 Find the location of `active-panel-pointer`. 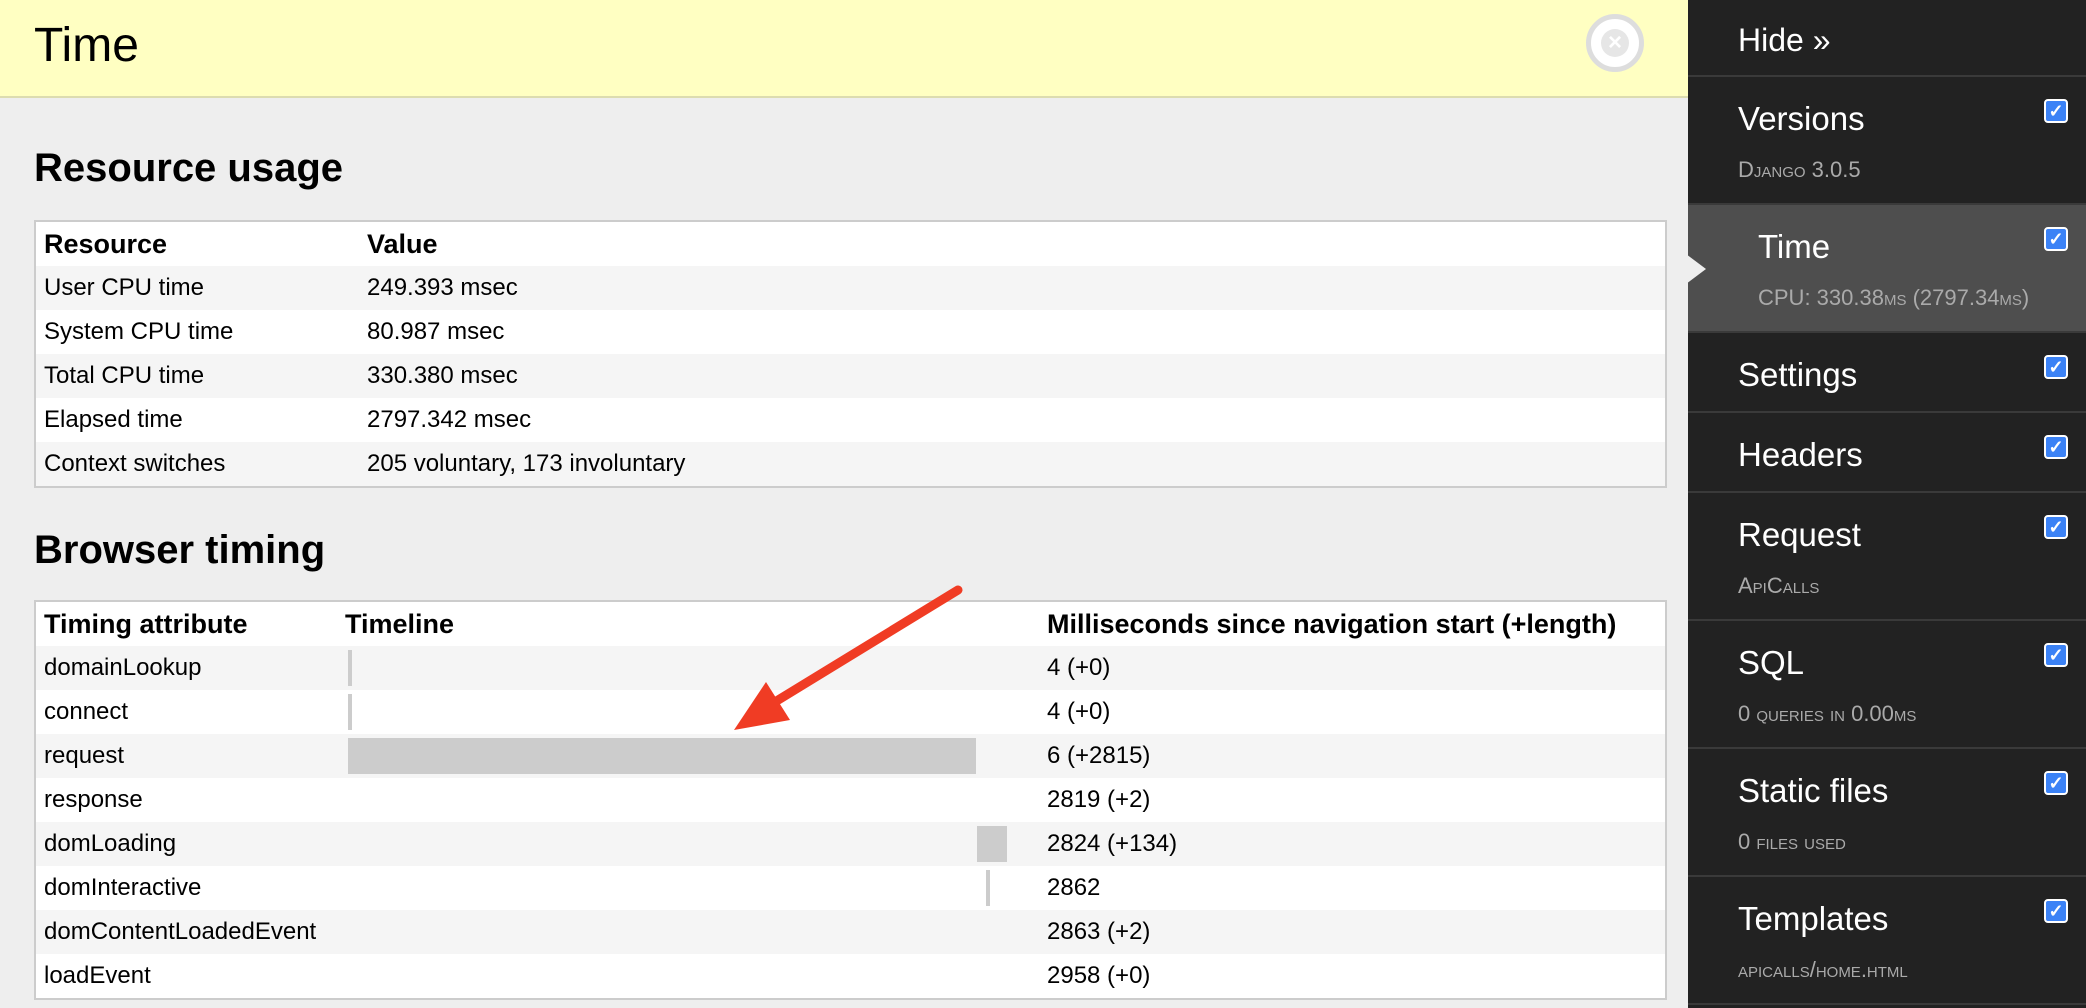

active-panel-pointer is located at coordinates (1694, 269).